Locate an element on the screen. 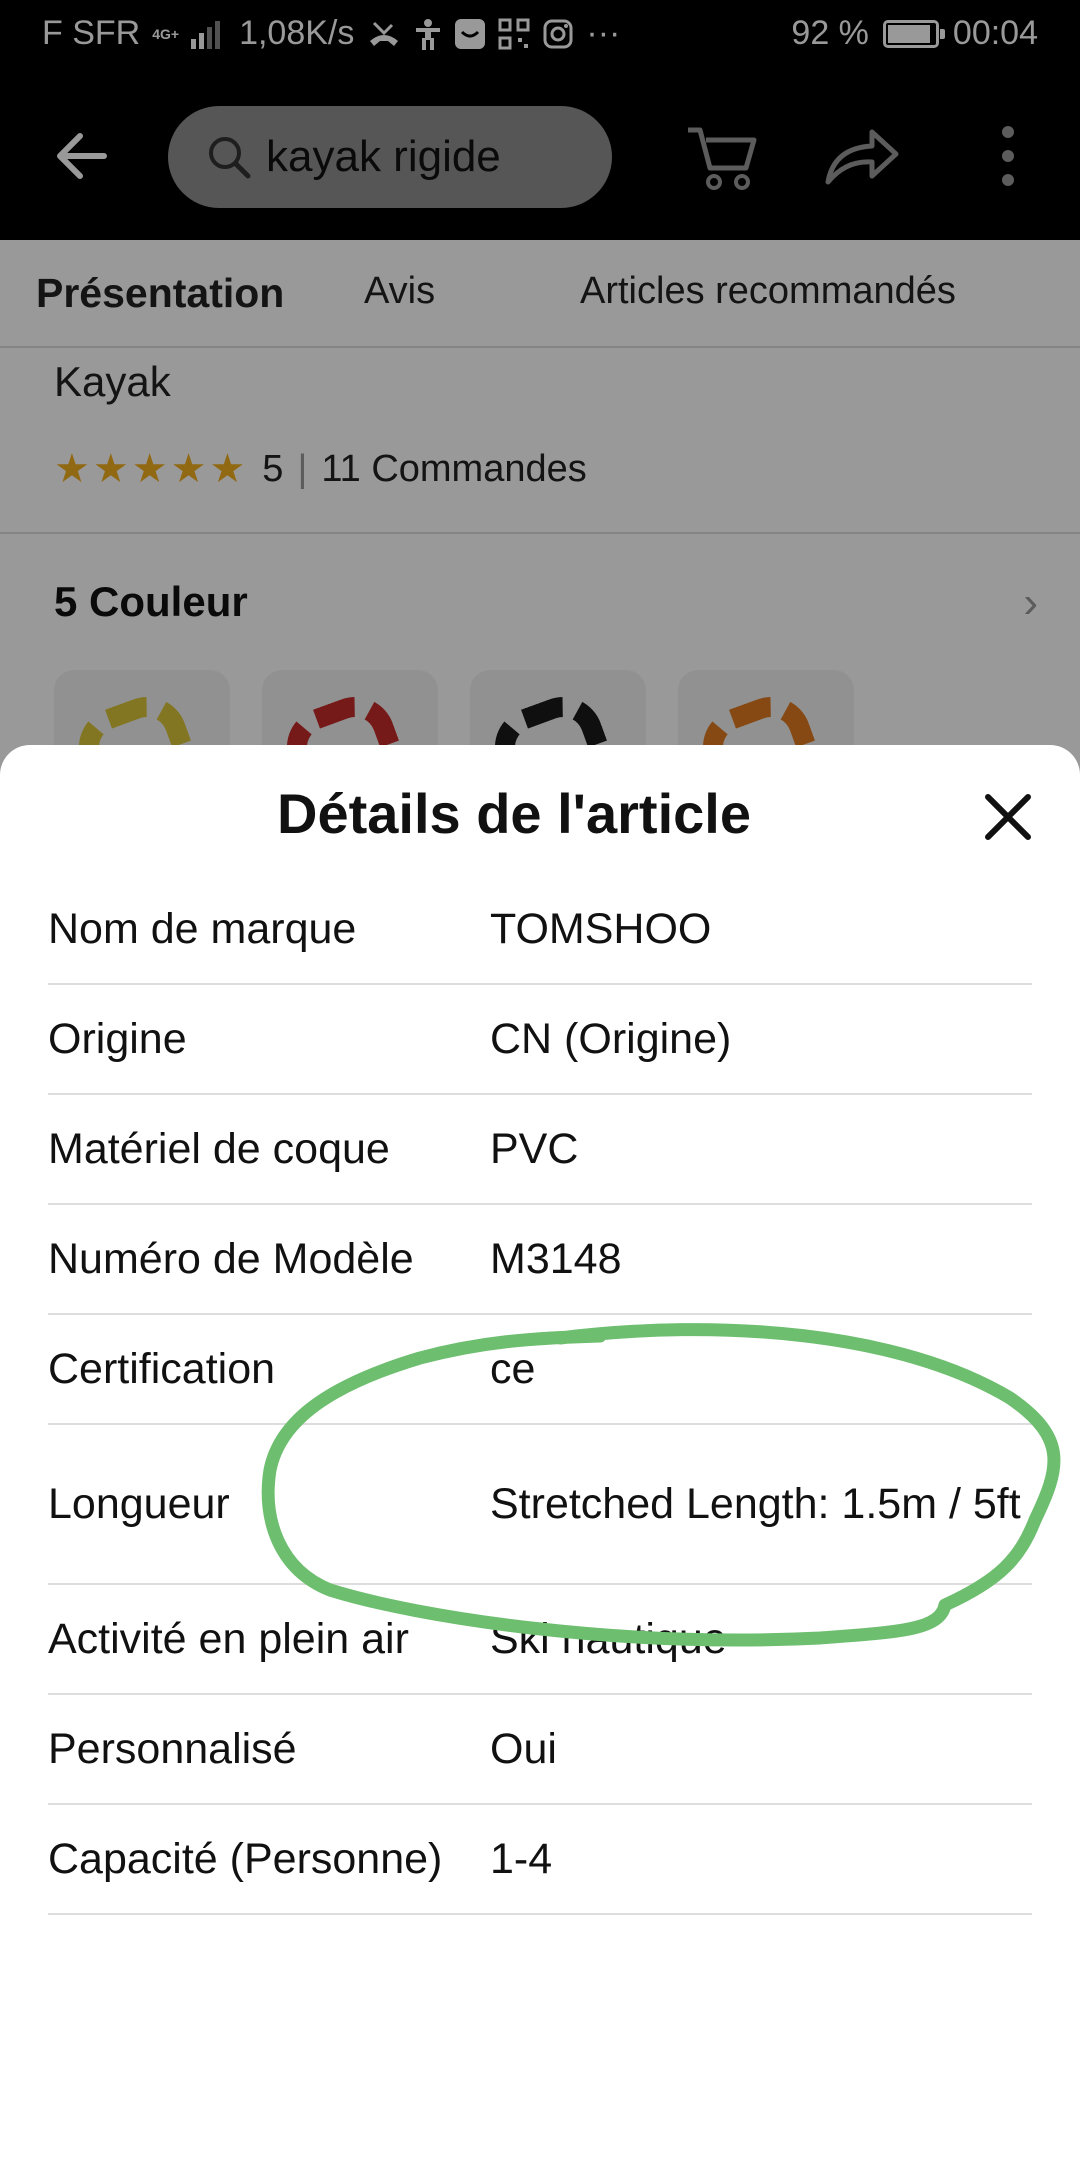 This screenshot has height=2160, width=1080. details-row: Origine CN (Origine) is located at coordinates (540, 1040).